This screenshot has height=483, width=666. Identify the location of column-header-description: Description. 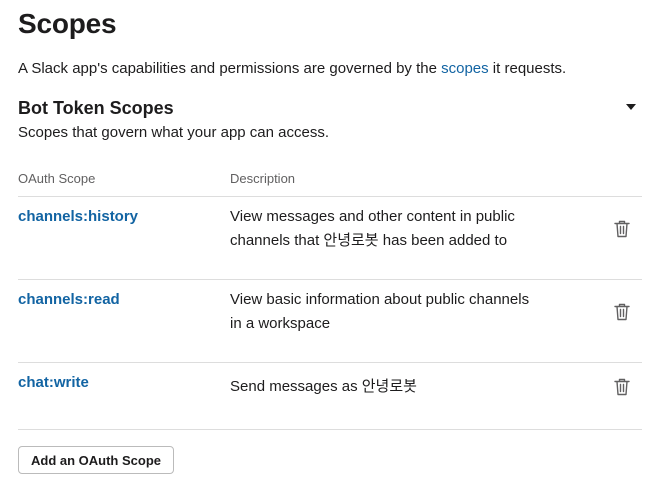
(263, 178).